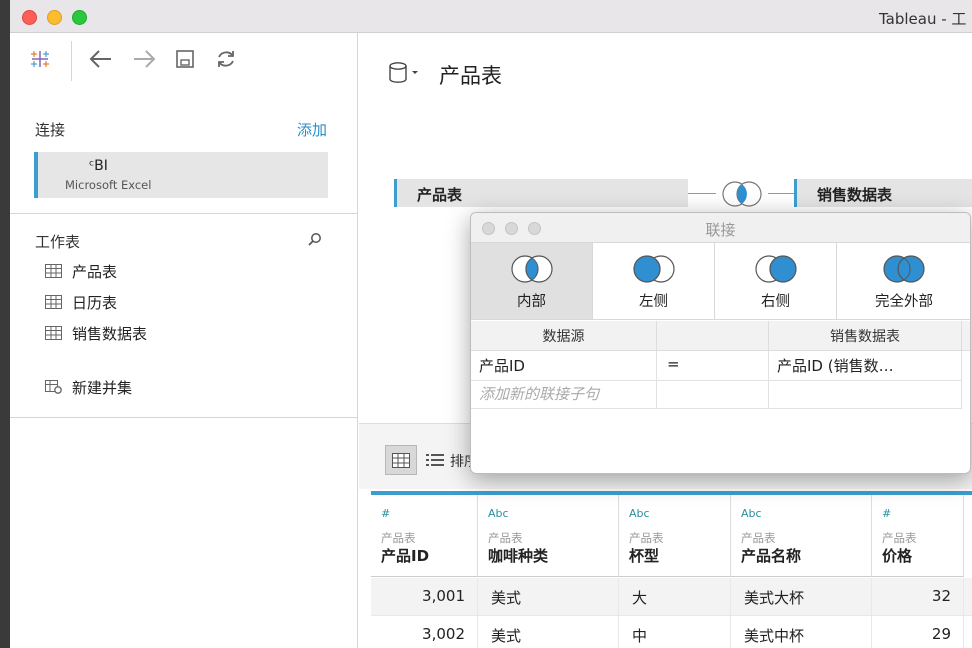 The width and height of the screenshot is (972, 648). Describe the element at coordinates (713, 366) in the screenshot. I see `clause-operator: =` at that location.